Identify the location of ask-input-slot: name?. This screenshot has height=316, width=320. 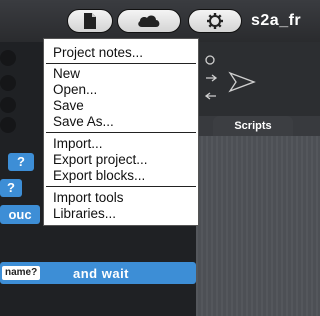
(21, 273).